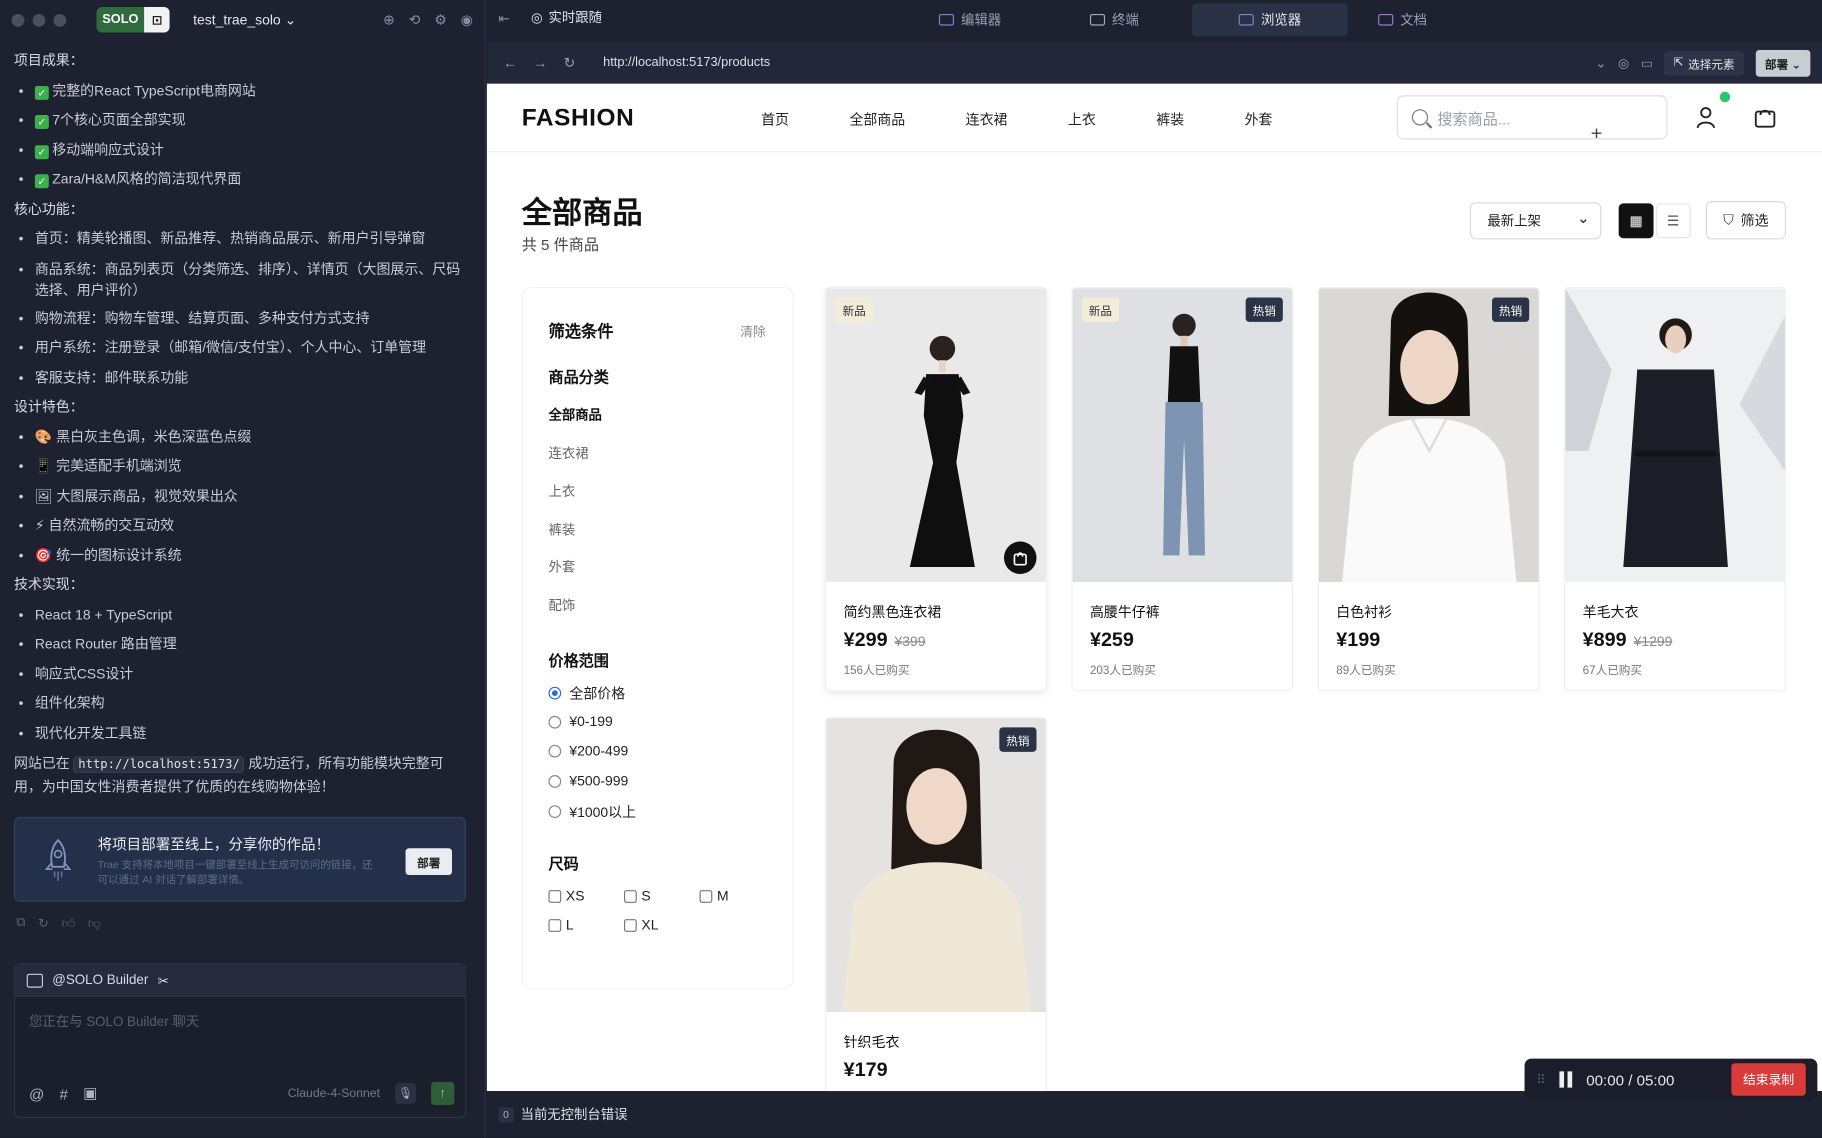  I want to click on tab-browser: 浏览器, so click(1270, 20).